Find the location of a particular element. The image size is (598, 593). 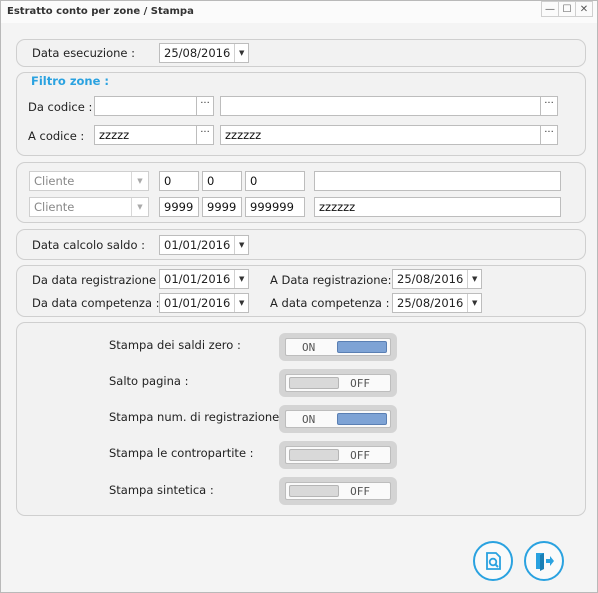

comp-to-date-value: 25/08/2016 is located at coordinates (430, 303).